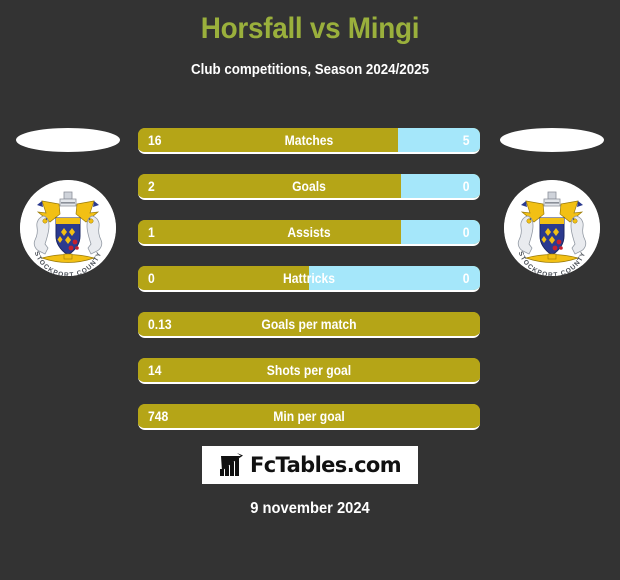 The image size is (620, 580). Describe the element at coordinates (151, 186) in the screenshot. I see `home-value: 2` at that location.